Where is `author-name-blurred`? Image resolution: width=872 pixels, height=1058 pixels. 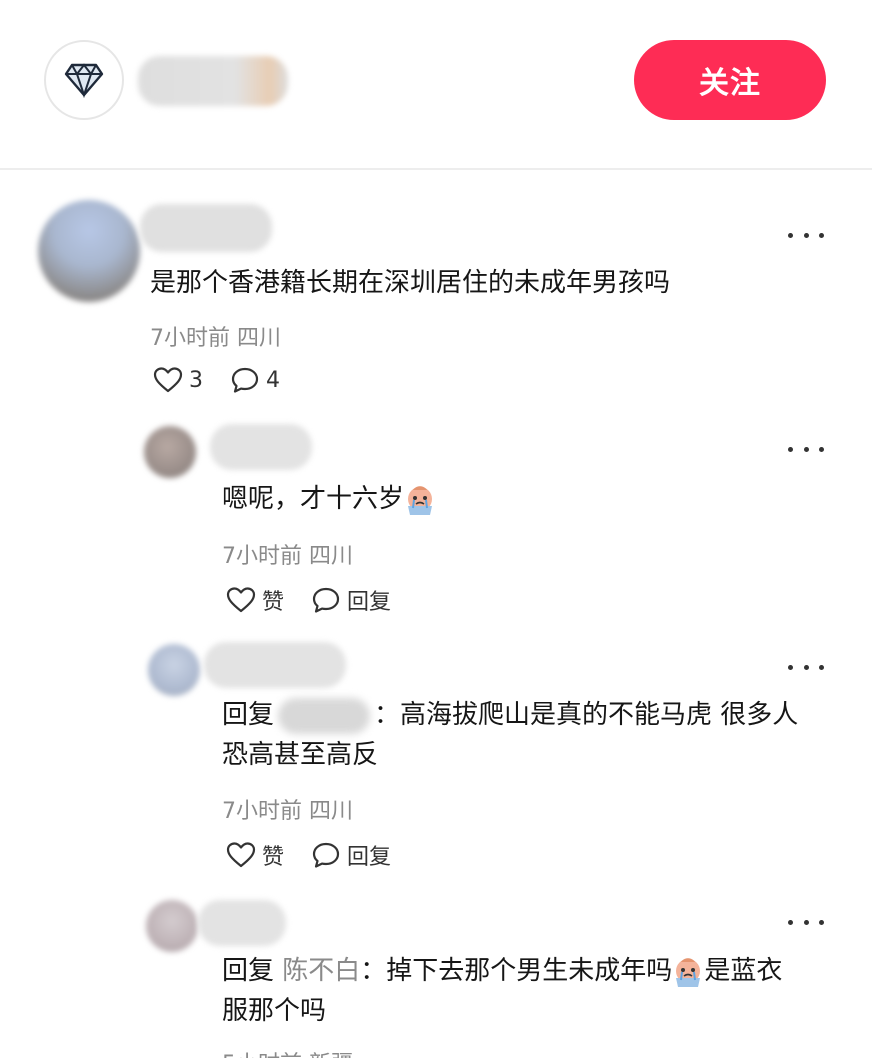 author-name-blurred is located at coordinates (213, 81).